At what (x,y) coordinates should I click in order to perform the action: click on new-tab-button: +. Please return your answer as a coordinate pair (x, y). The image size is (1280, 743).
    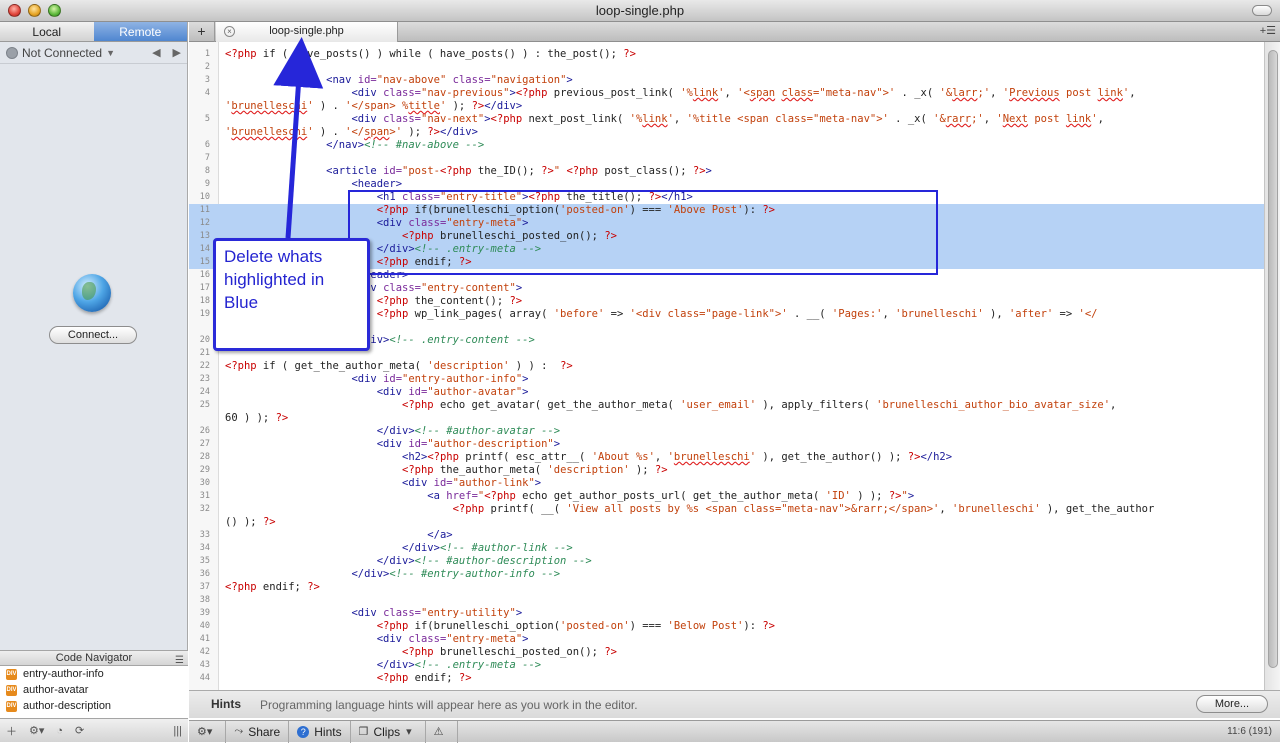
    Looking at the image, I should click on (202, 32).